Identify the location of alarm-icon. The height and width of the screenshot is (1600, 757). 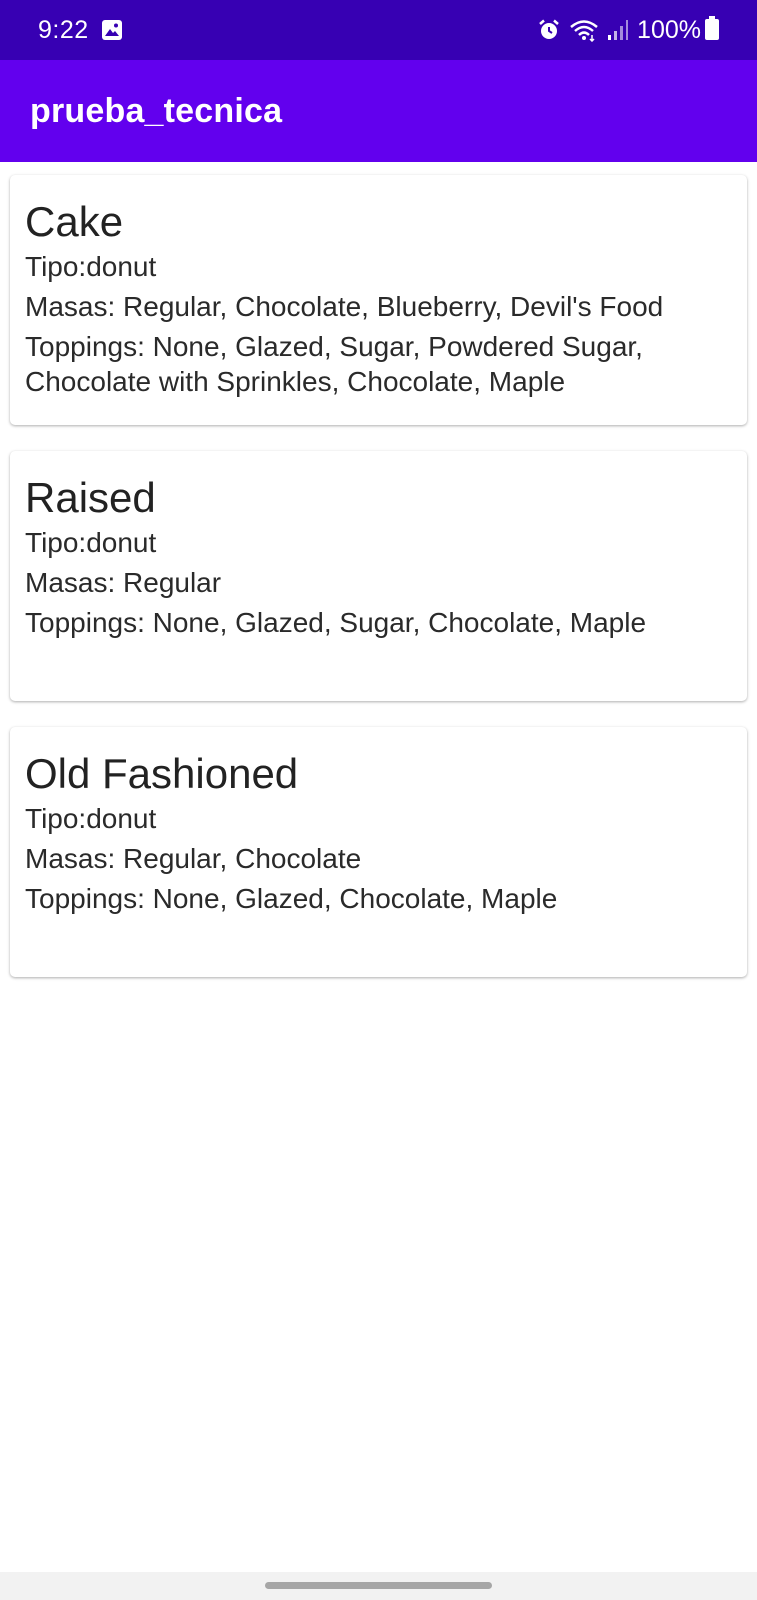
(549, 30).